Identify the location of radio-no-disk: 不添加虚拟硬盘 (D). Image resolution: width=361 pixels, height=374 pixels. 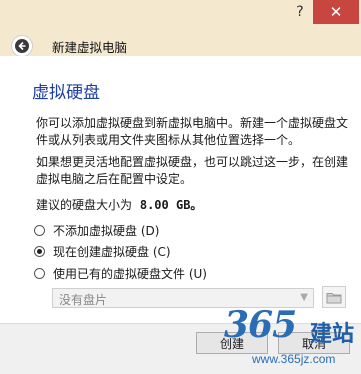
(96, 230).